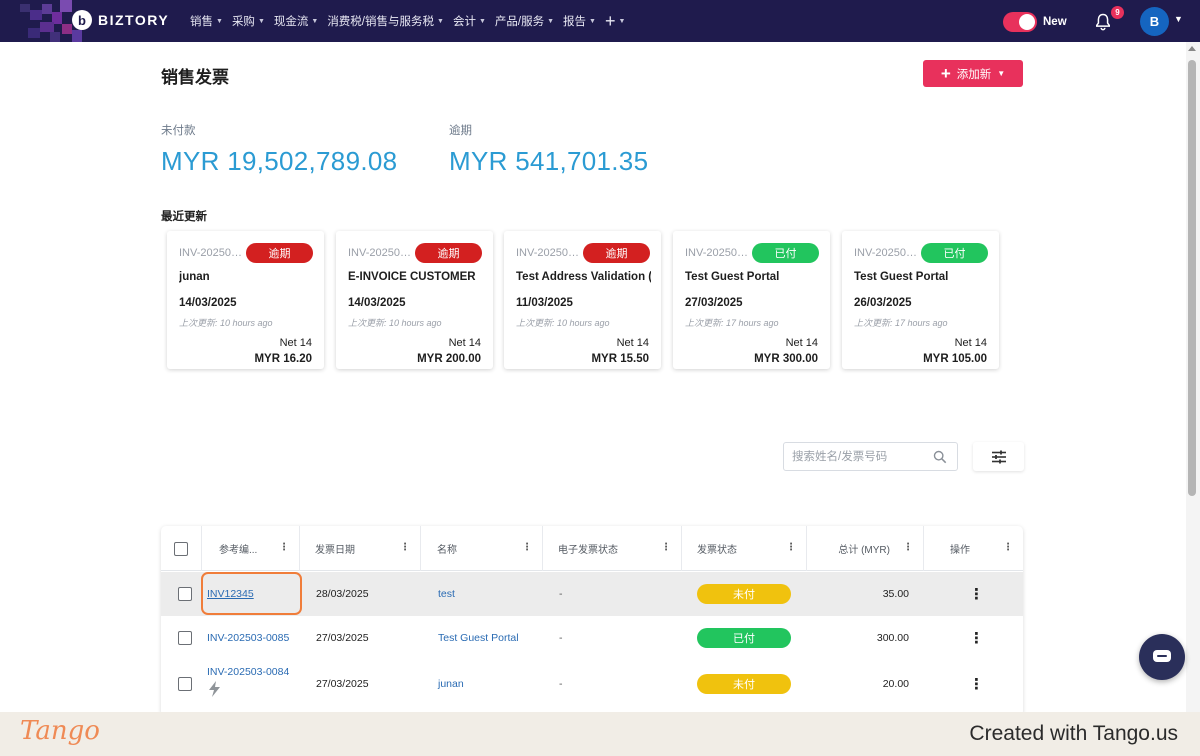 The height and width of the screenshot is (756, 1200). What do you see at coordinates (342, 638) in the screenshot?
I see `invoice-date: 27/03/2025` at bounding box center [342, 638].